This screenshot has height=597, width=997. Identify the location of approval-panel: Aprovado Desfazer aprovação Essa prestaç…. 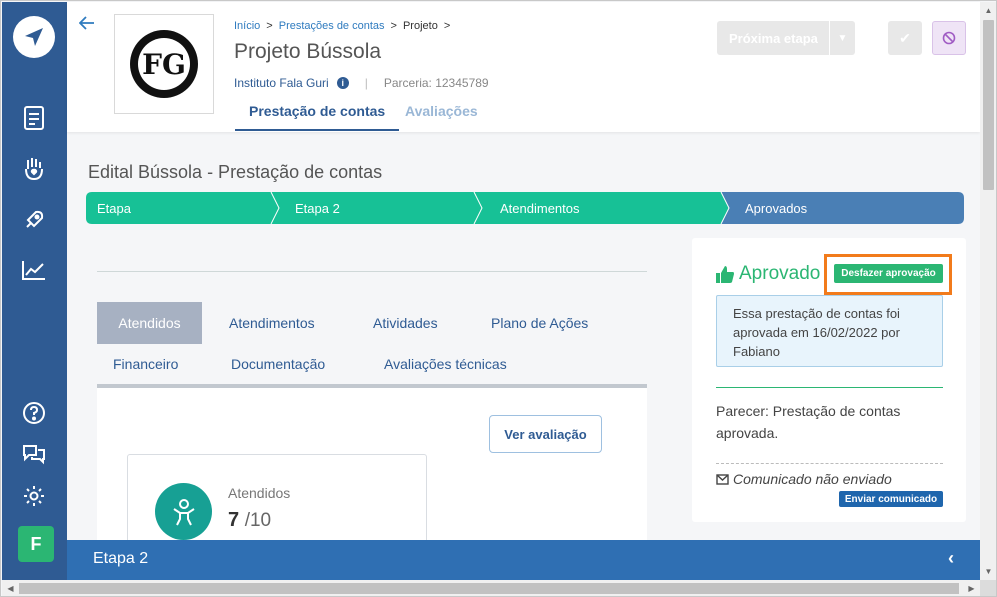
(829, 380).